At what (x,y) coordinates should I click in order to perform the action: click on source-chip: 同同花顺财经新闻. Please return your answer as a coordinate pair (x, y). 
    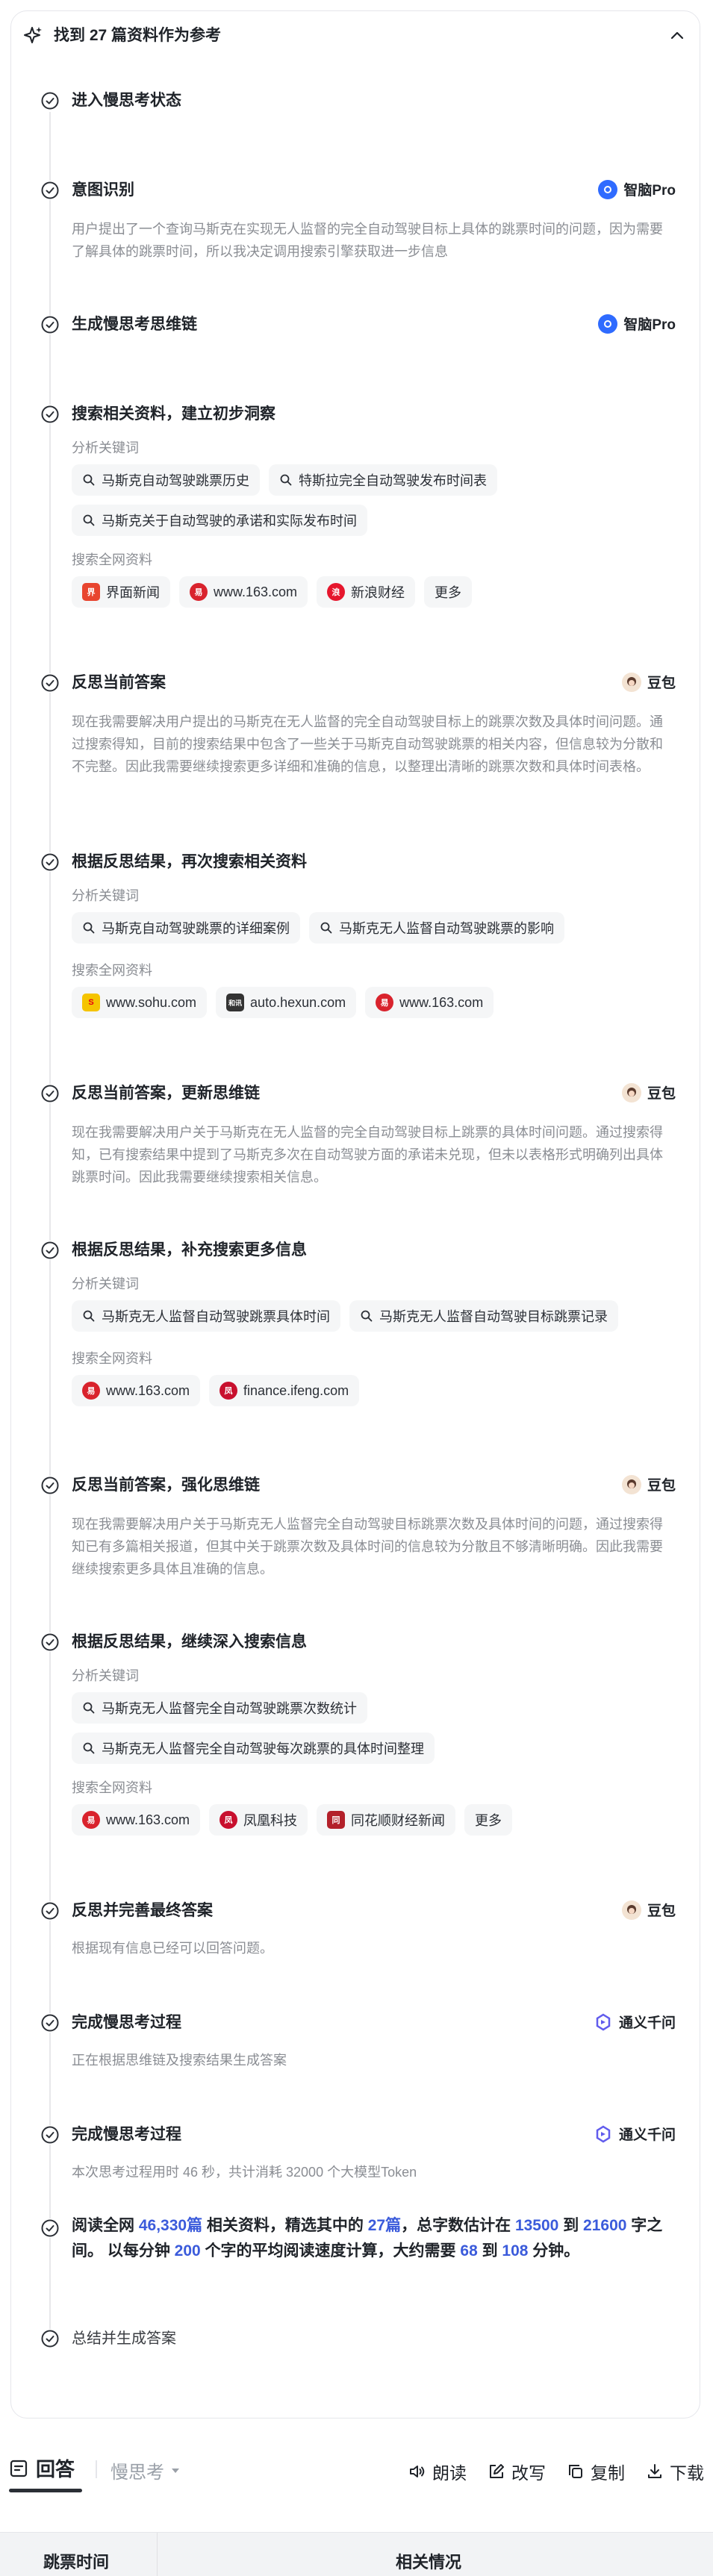
    Looking at the image, I should click on (386, 1820).